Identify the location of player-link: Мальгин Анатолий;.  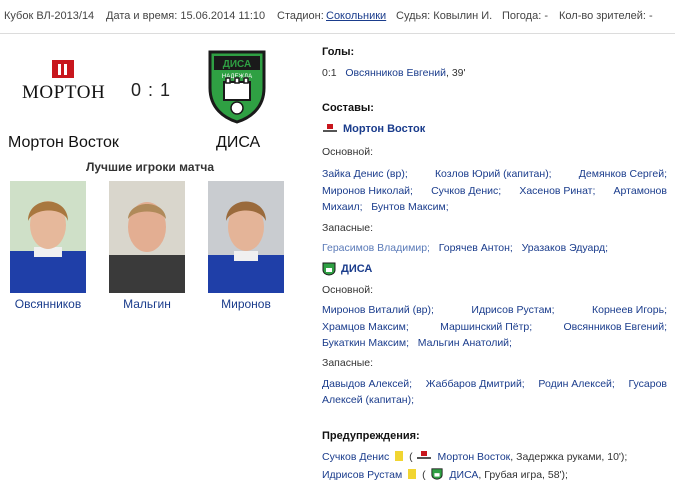
(465, 343).